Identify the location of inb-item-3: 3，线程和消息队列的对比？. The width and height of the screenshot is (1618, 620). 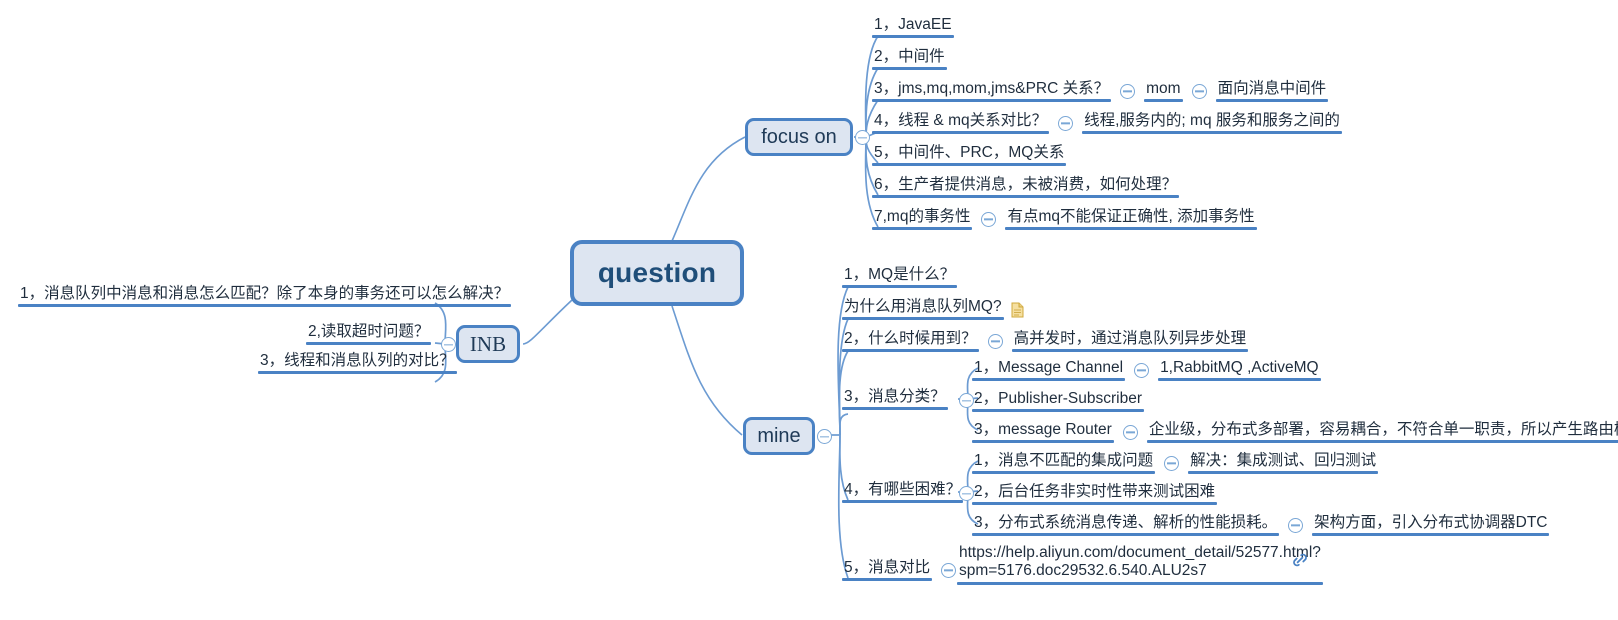
(357, 363).